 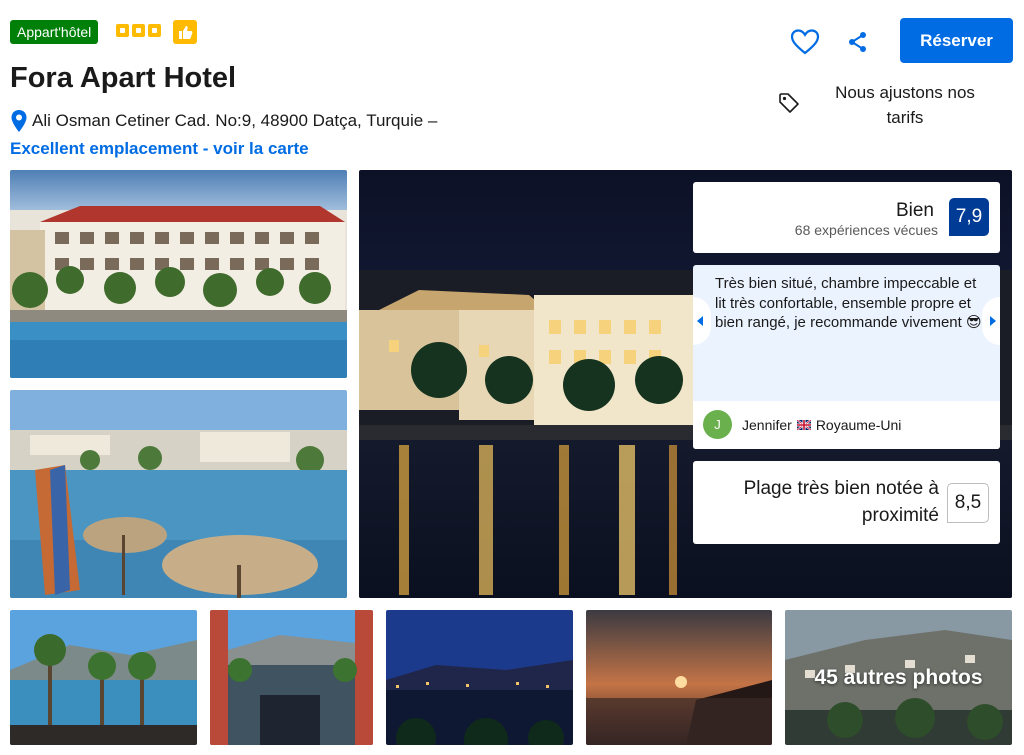 I want to click on thumbnail-terrace, so click(x=291, y=677).